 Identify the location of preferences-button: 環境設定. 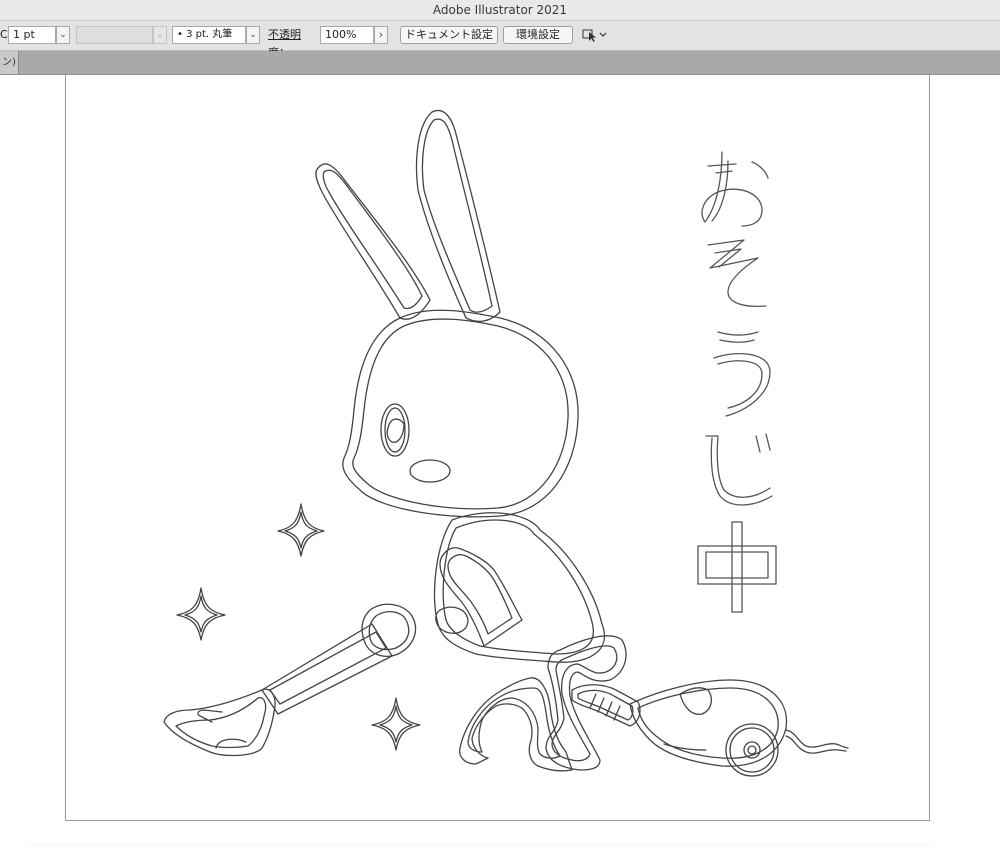
(538, 35).